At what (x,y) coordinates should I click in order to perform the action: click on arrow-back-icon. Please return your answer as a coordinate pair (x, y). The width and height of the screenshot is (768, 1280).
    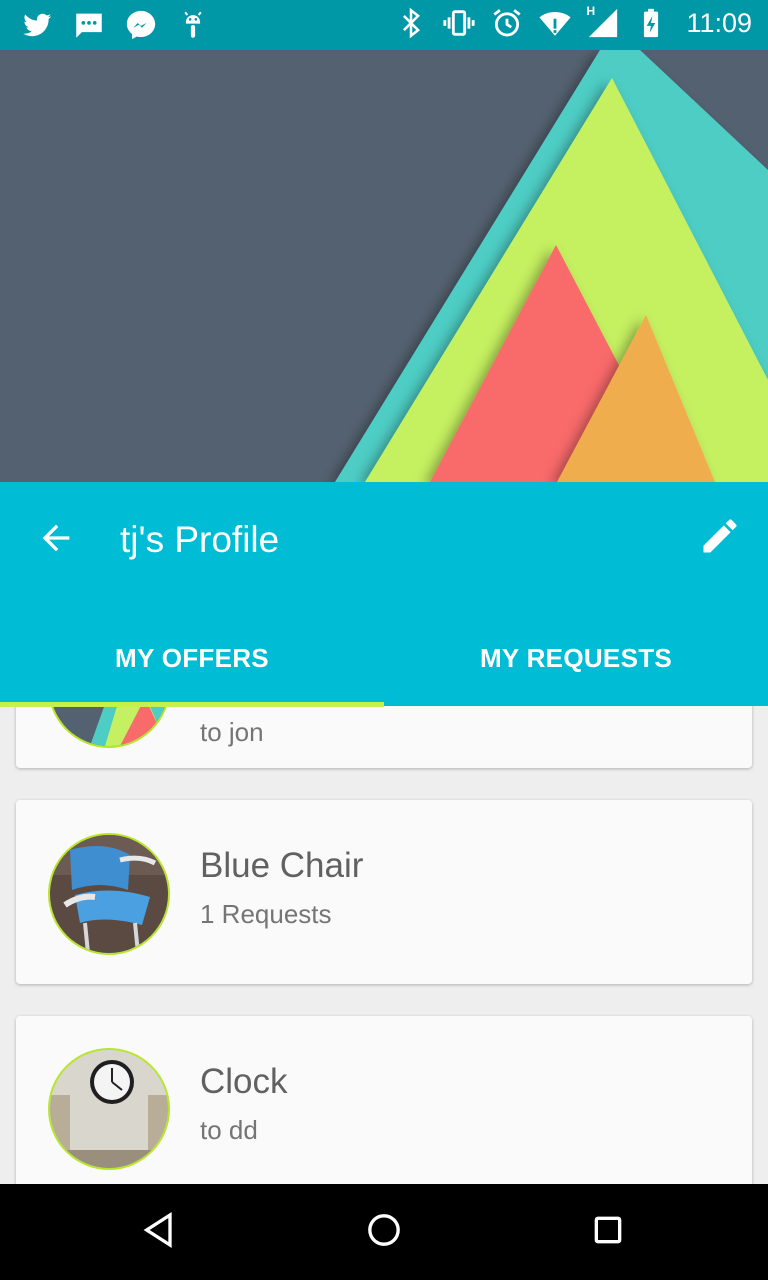
    Looking at the image, I should click on (56, 540).